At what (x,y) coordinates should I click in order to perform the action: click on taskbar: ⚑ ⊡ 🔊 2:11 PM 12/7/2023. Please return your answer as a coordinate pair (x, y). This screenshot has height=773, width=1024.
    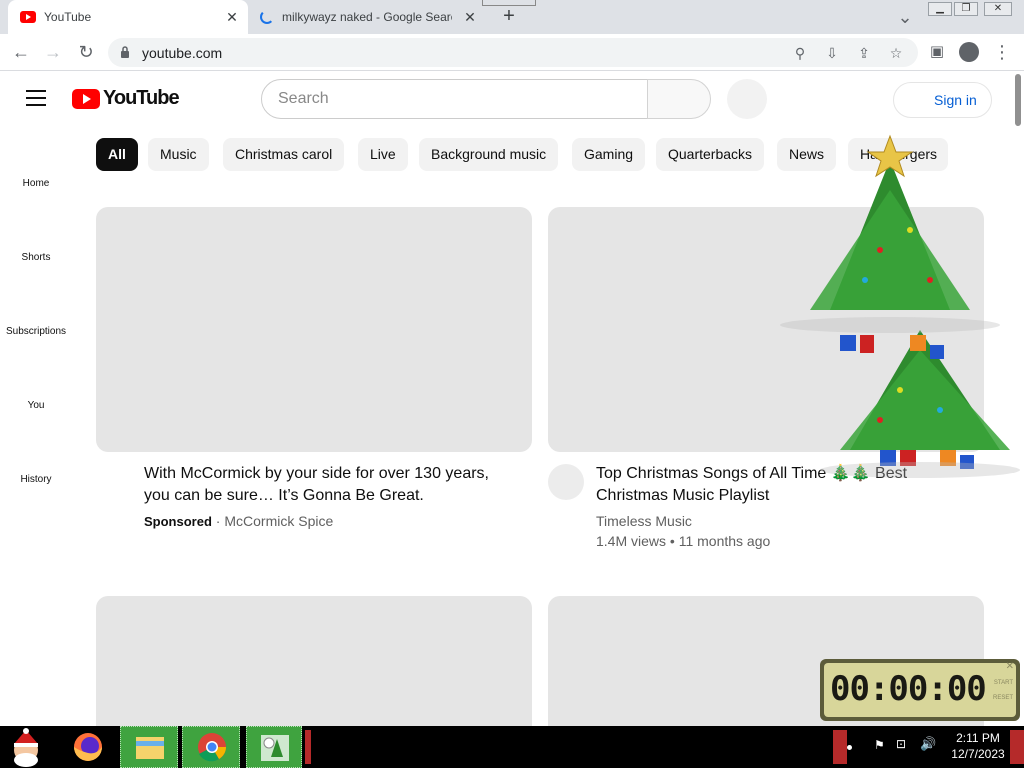
    Looking at the image, I should click on (512, 747).